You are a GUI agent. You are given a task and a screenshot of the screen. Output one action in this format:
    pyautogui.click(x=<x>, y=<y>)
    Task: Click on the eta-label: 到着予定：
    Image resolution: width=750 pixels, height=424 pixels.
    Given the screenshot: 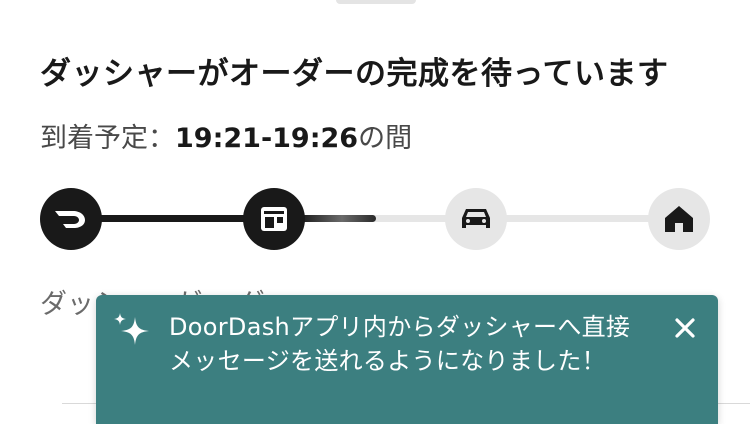 What is the action you would take?
    pyautogui.click(x=107, y=138)
    